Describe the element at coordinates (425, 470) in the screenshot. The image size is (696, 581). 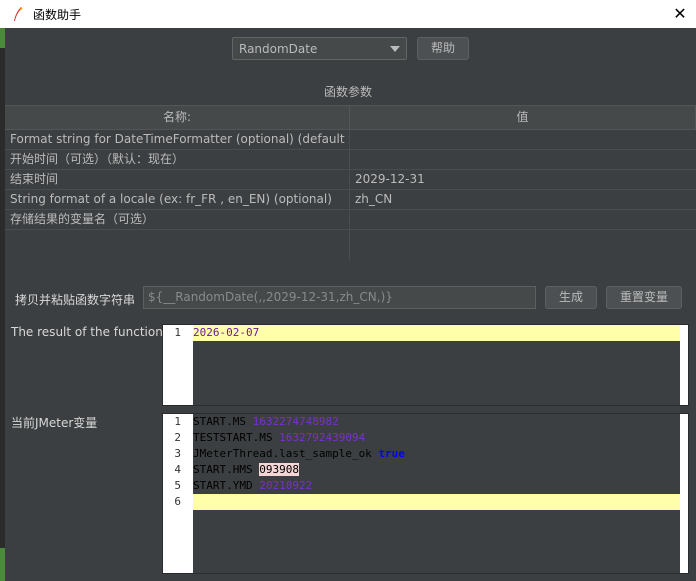
I see `editor-line: 4 START.HMS 093908` at that location.